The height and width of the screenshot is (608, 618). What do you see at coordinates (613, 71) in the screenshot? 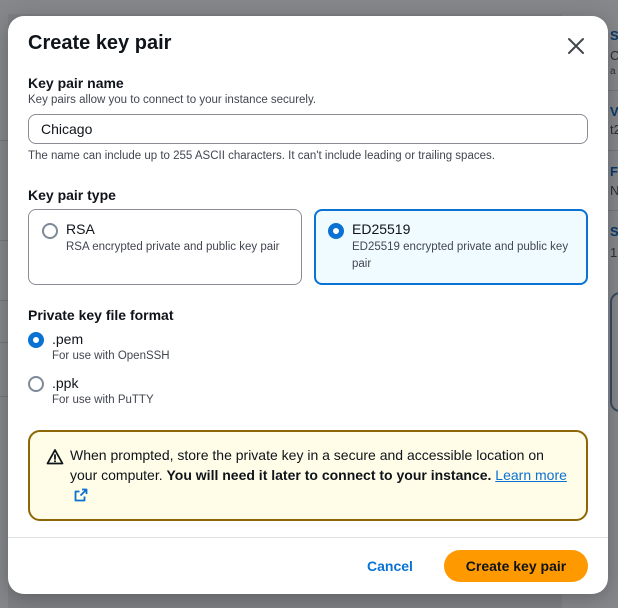
I see `bg-fragment: a` at bounding box center [613, 71].